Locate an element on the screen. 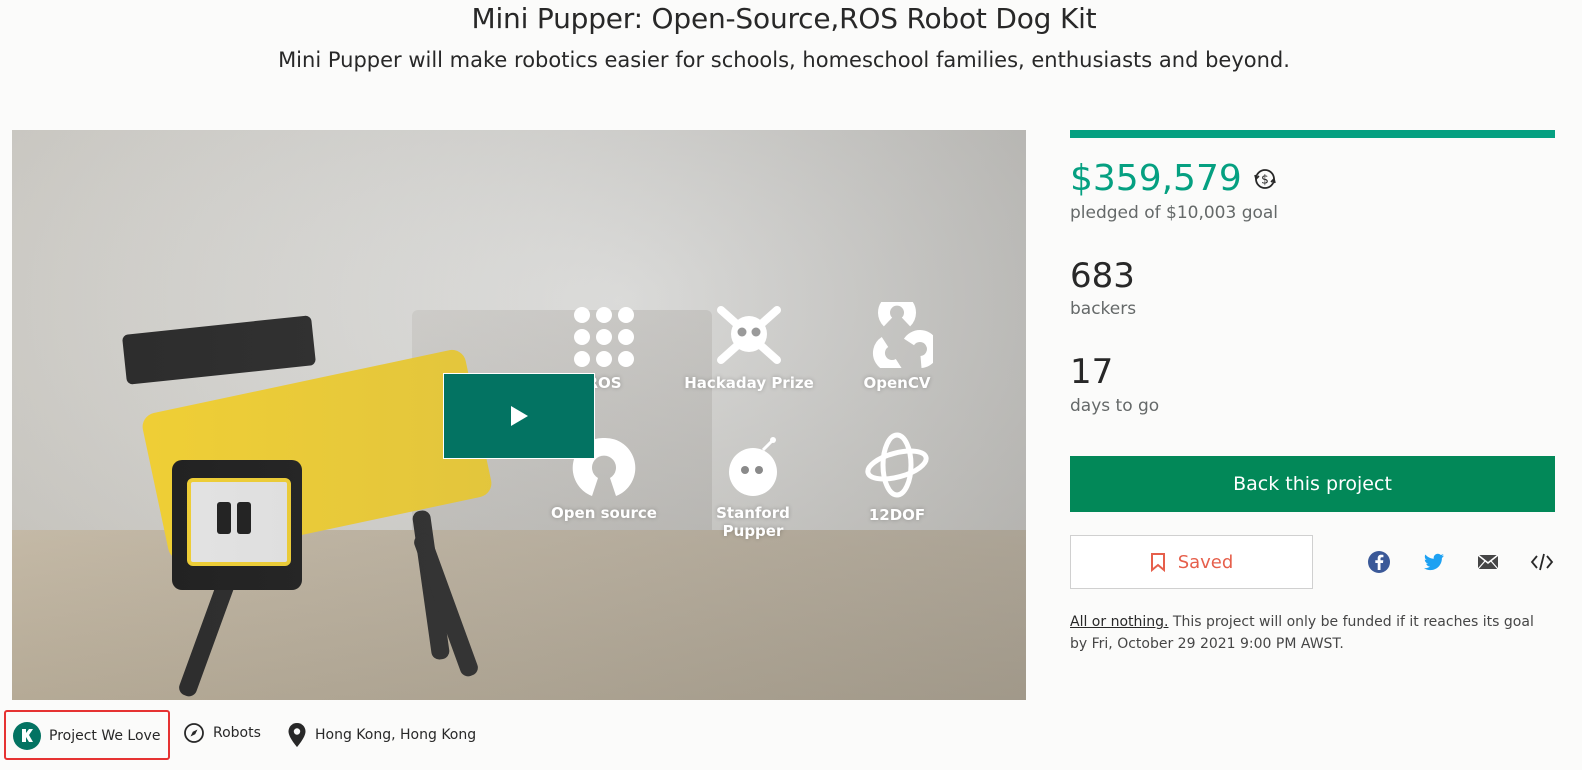 The width and height of the screenshot is (1582, 770). days-to-go-count: 17 is located at coordinates (1092, 372).